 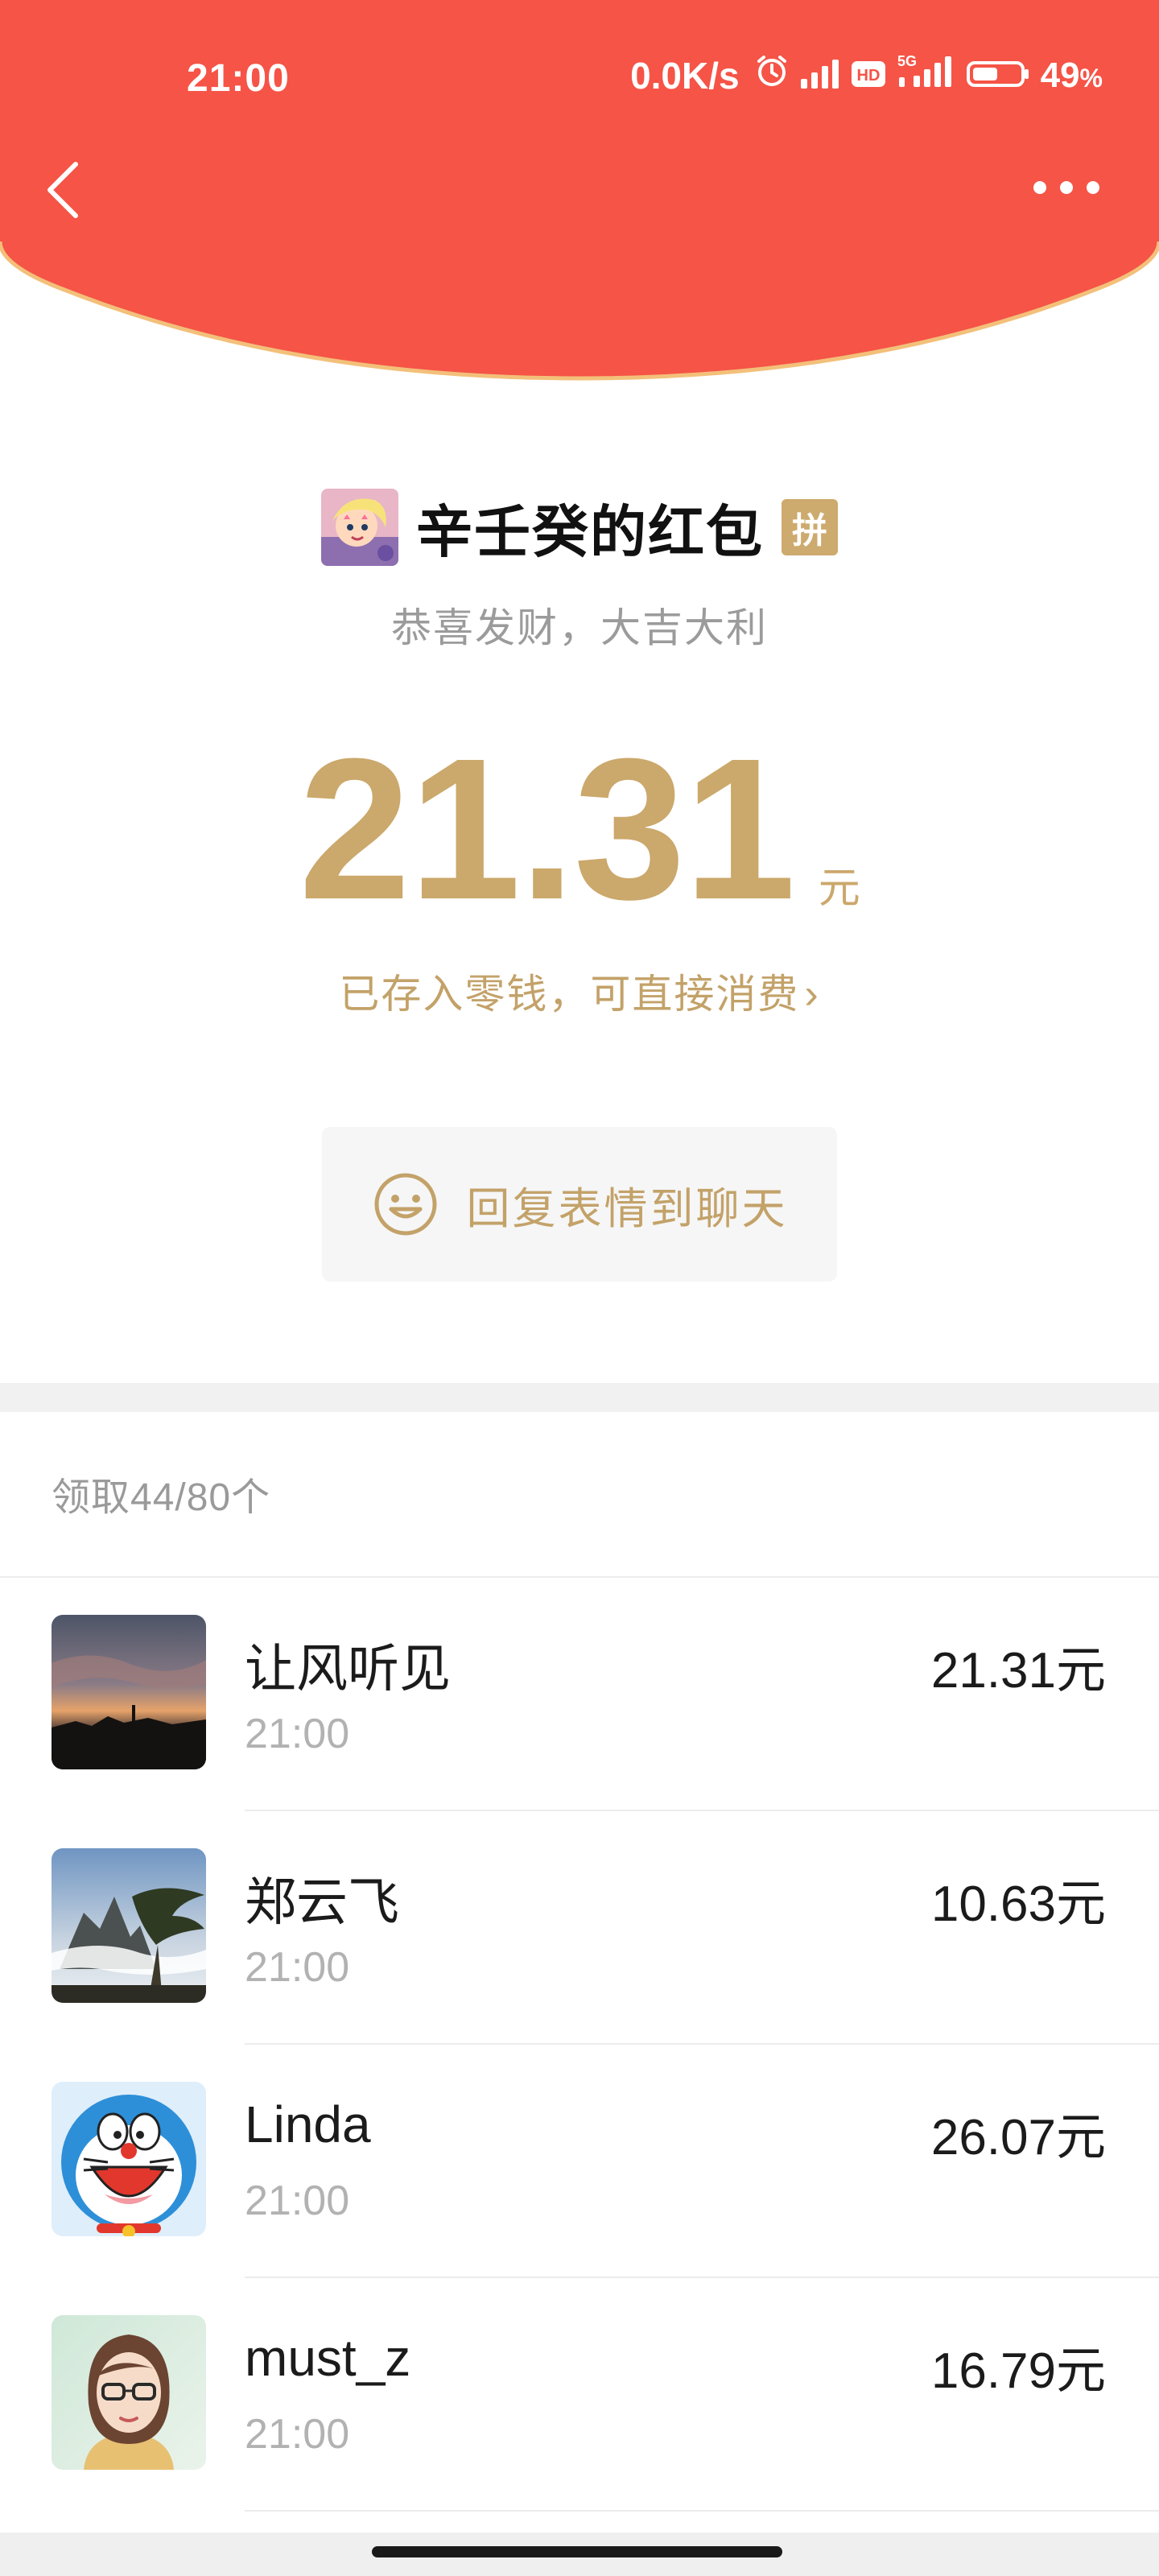 I want to click on back-button, so click(x=66, y=189).